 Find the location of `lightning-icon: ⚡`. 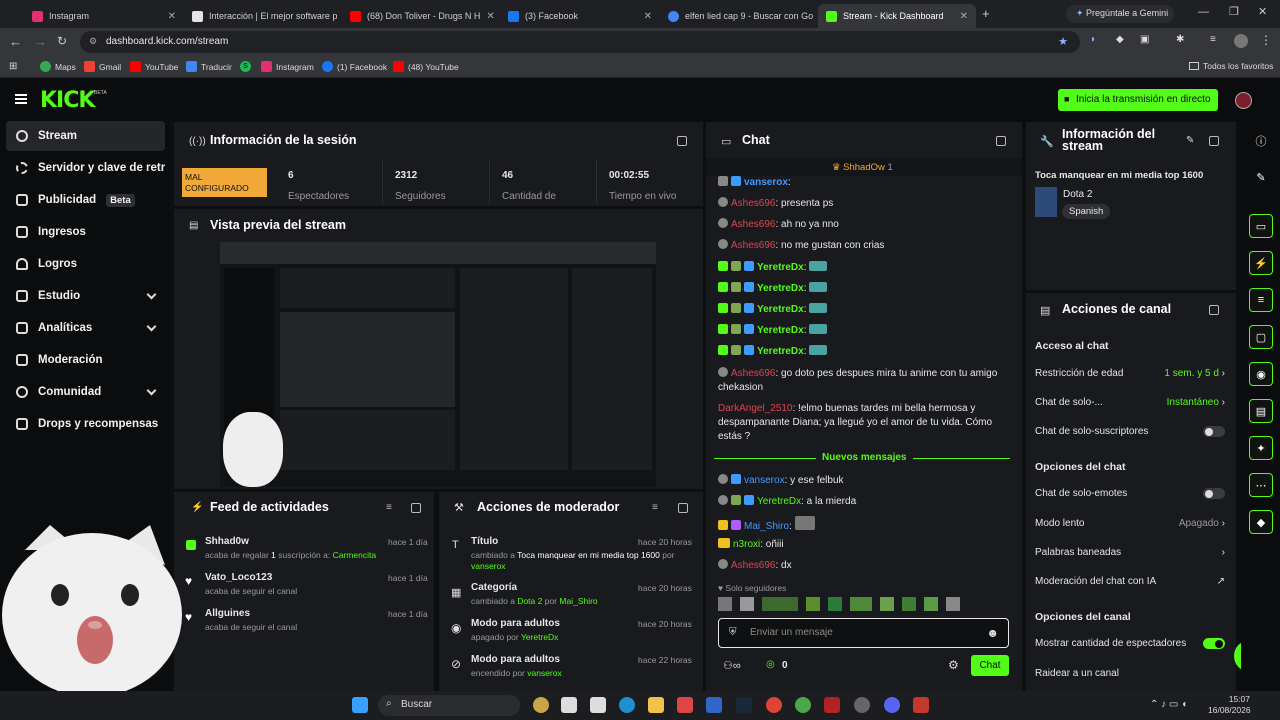

lightning-icon: ⚡ is located at coordinates (1261, 263).